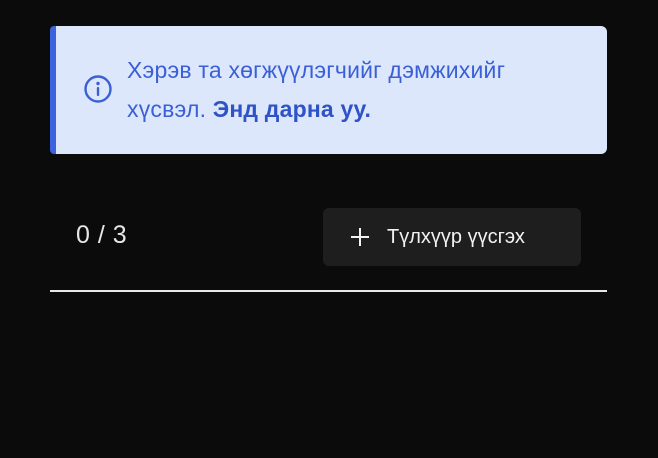 The width and height of the screenshot is (658, 458). I want to click on divider, so click(328, 291).